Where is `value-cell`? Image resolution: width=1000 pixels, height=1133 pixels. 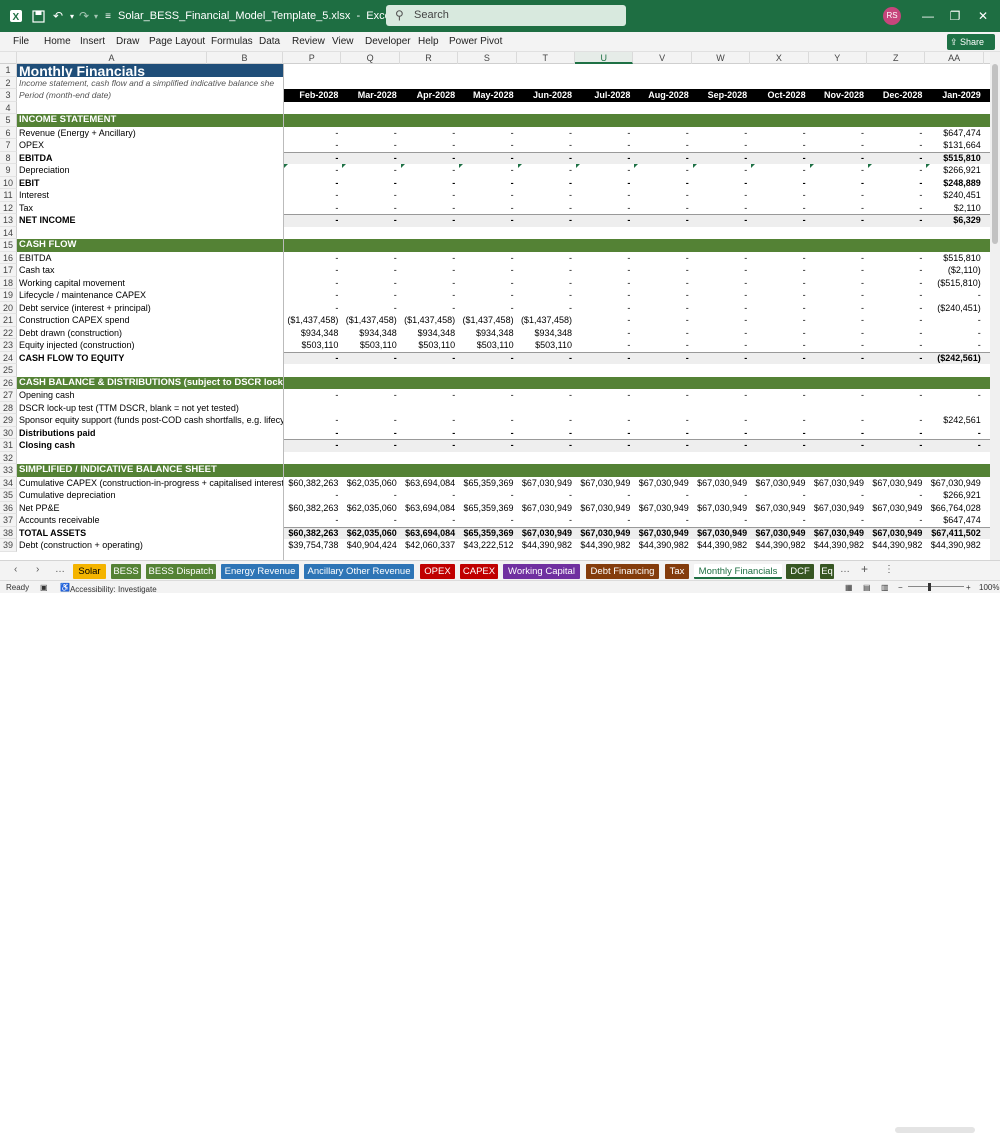 value-cell is located at coordinates (312, 408).